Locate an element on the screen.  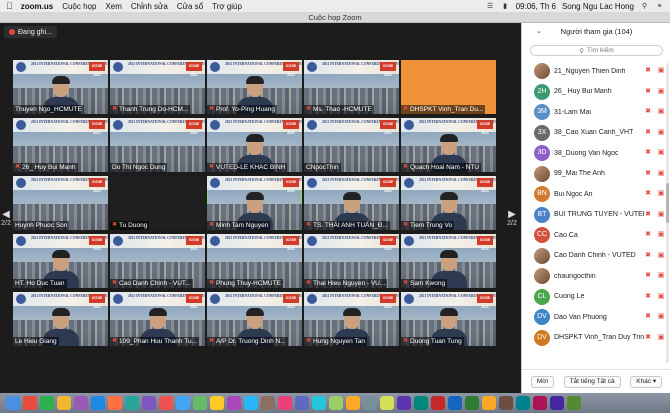
participant-row: 3M 31-Lam Mai ✖ ▣ is located at coordinates (596, 112).